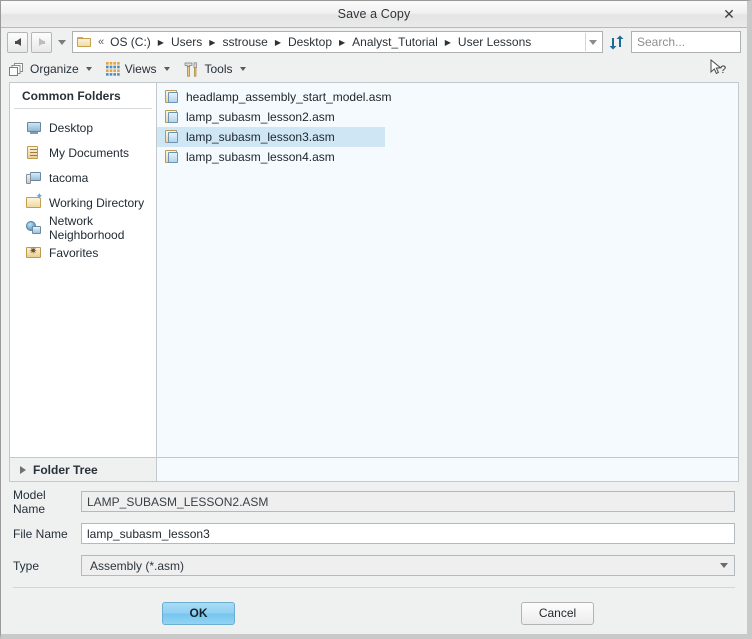 The height and width of the screenshot is (639, 752). Describe the element at coordinates (729, 14) in the screenshot. I see `close-icon: ✕` at that location.